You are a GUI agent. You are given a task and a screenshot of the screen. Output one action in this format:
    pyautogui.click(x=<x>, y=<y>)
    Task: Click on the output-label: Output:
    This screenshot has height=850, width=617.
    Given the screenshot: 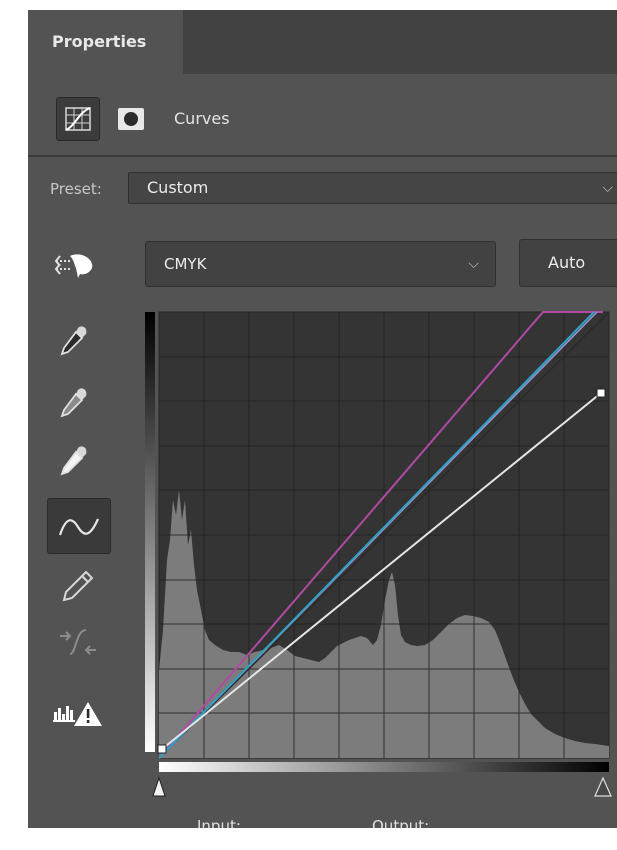 What is the action you would take?
    pyautogui.click(x=401, y=822)
    